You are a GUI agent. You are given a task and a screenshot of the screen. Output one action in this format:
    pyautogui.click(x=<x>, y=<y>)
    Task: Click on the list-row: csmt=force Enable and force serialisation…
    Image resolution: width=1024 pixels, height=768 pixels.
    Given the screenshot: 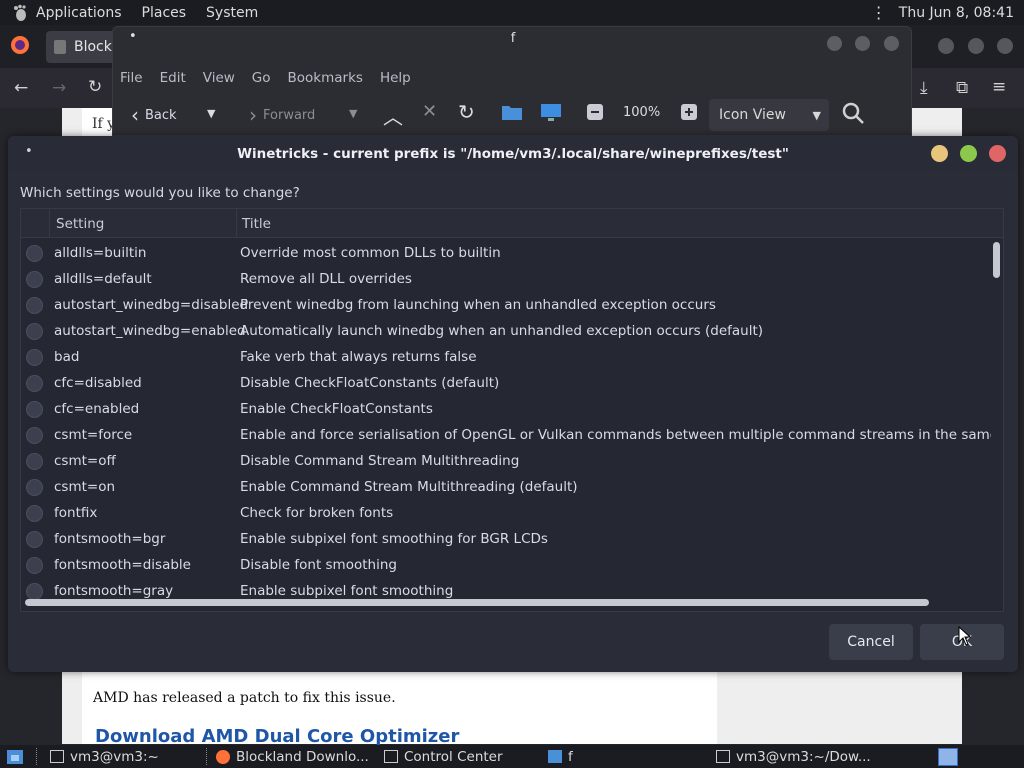 What is the action you would take?
    pyautogui.click(x=506, y=435)
    